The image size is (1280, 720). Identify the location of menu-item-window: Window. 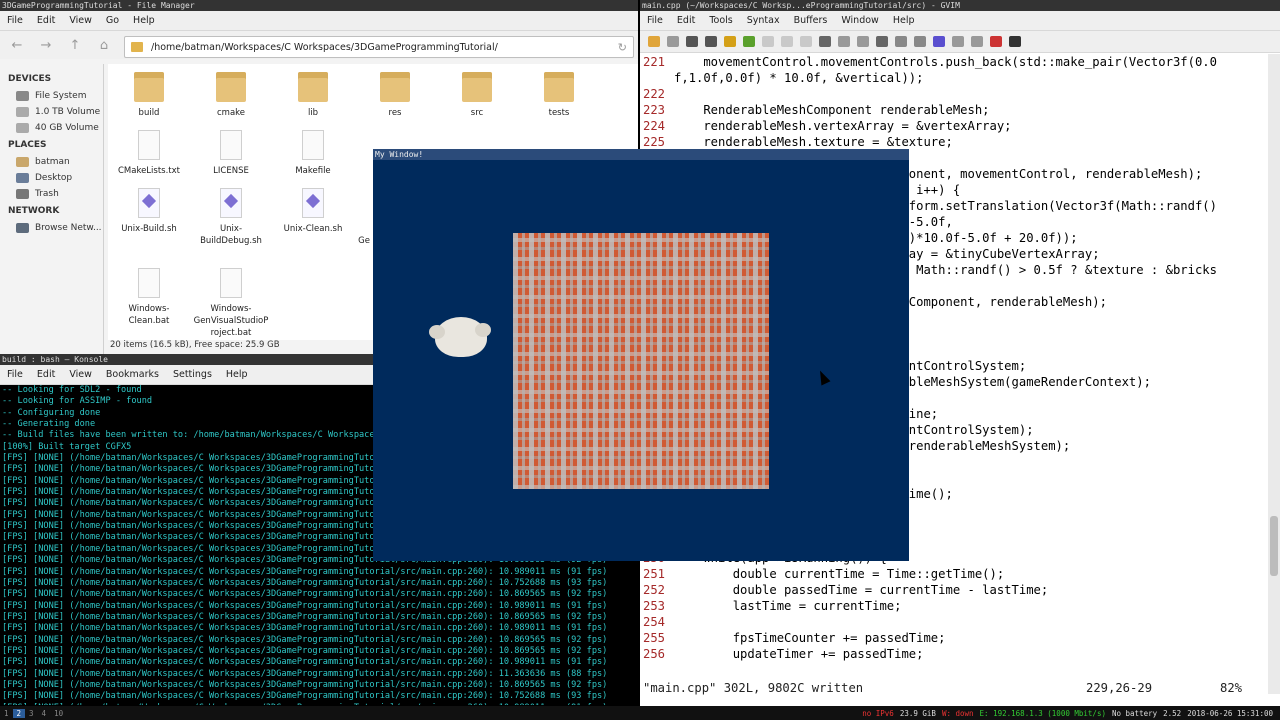
(859, 20).